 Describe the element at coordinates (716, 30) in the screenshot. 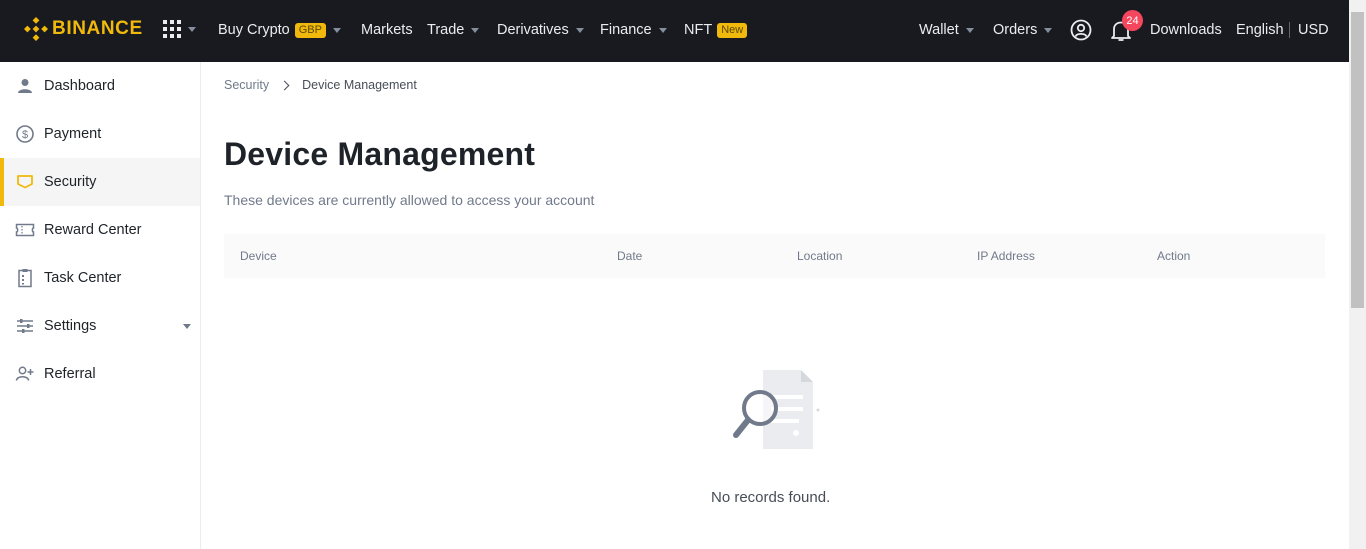

I see `nav-nft: NFT New` at that location.